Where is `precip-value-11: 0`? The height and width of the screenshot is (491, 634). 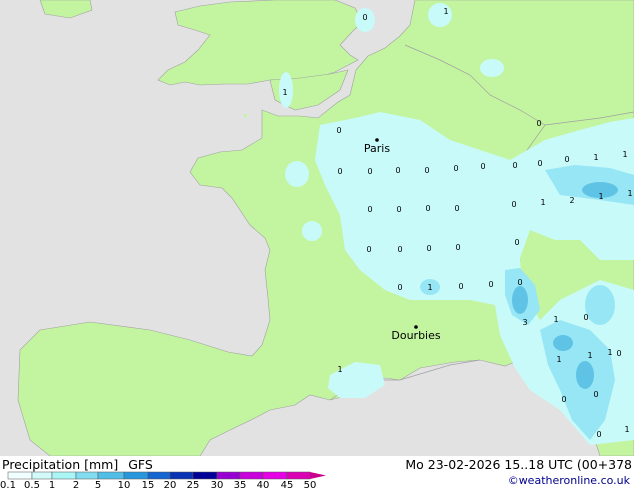
precip-value-11: 0 is located at coordinates (368, 249).